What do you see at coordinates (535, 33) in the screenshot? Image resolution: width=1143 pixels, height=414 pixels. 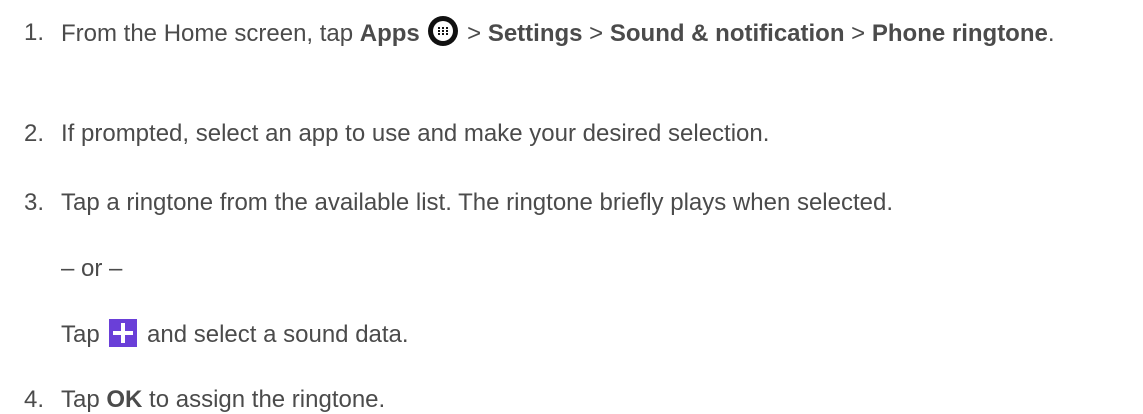 I see `settings-label: Settings` at bounding box center [535, 33].